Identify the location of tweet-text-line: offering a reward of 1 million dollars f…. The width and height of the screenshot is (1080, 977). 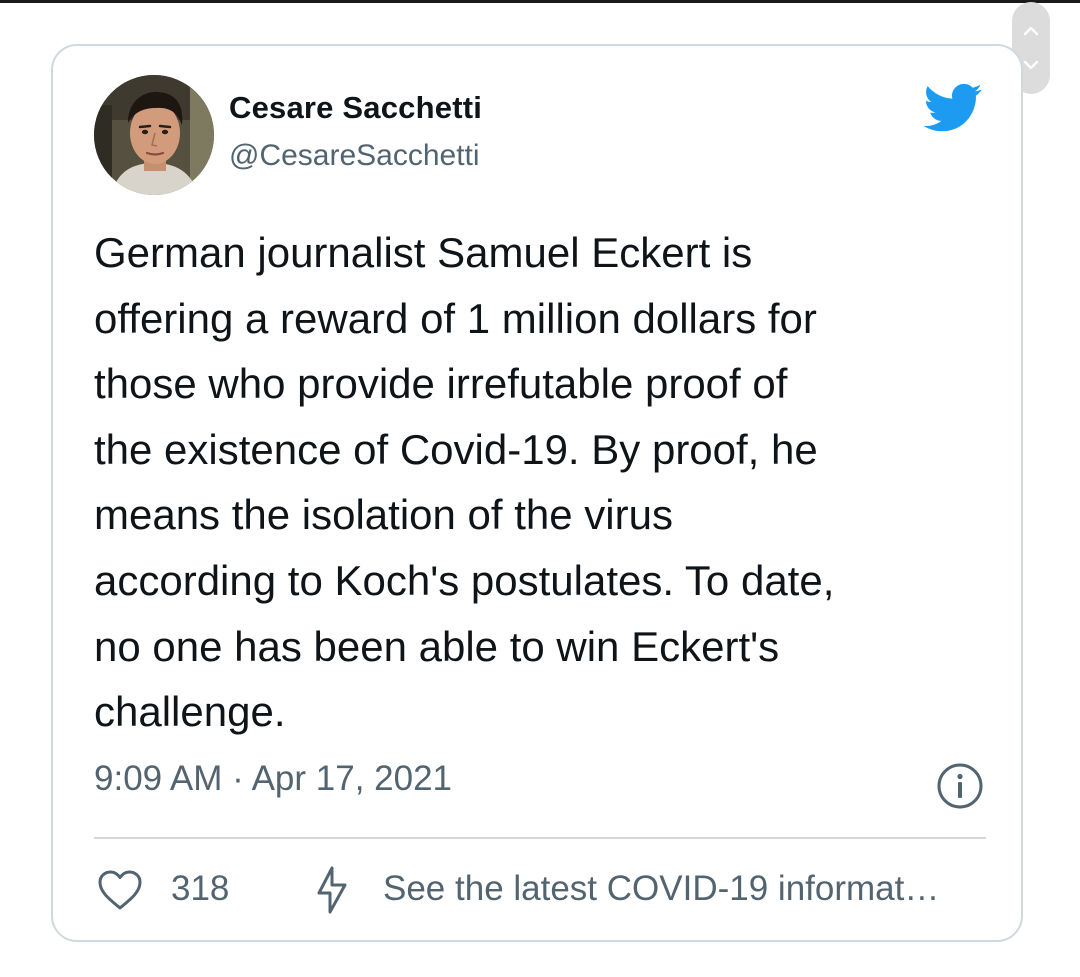
(455, 318).